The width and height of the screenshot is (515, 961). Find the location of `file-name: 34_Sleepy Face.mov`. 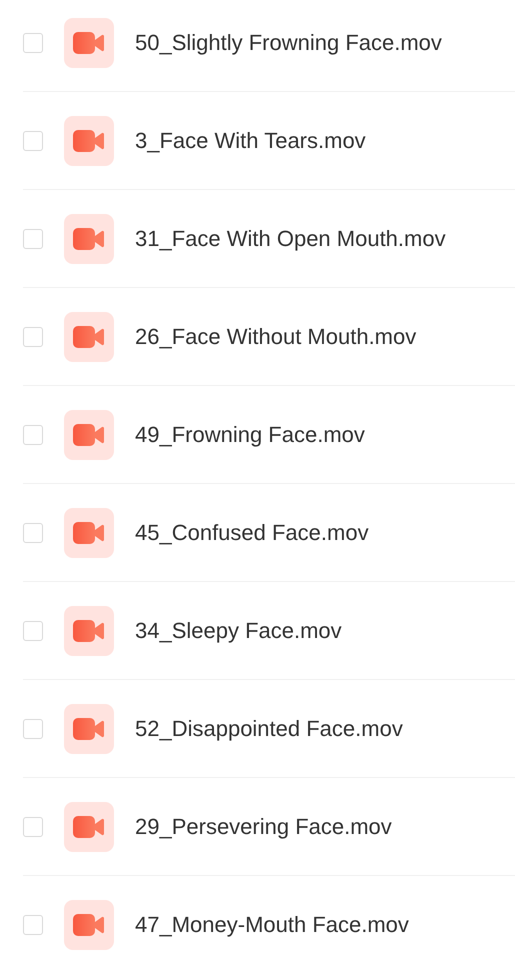

file-name: 34_Sleepy Face.mov is located at coordinates (238, 631).